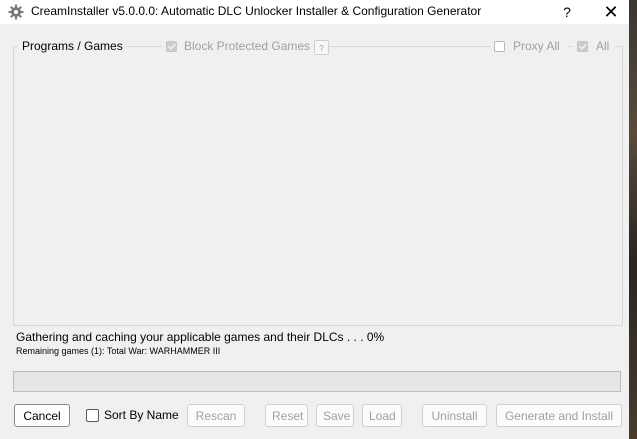 The width and height of the screenshot is (637, 439). What do you see at coordinates (335, 415) in the screenshot?
I see `save-button: Save` at bounding box center [335, 415].